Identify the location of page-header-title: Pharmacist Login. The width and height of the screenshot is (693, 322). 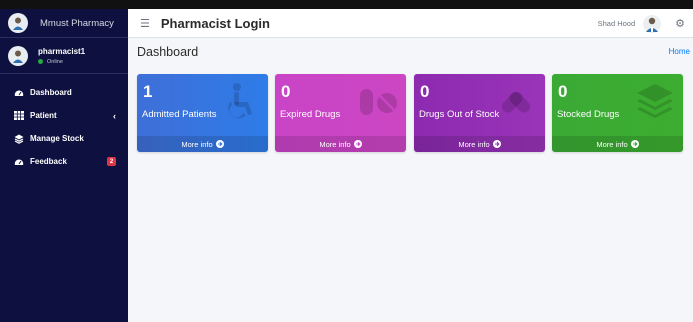
(215, 23).